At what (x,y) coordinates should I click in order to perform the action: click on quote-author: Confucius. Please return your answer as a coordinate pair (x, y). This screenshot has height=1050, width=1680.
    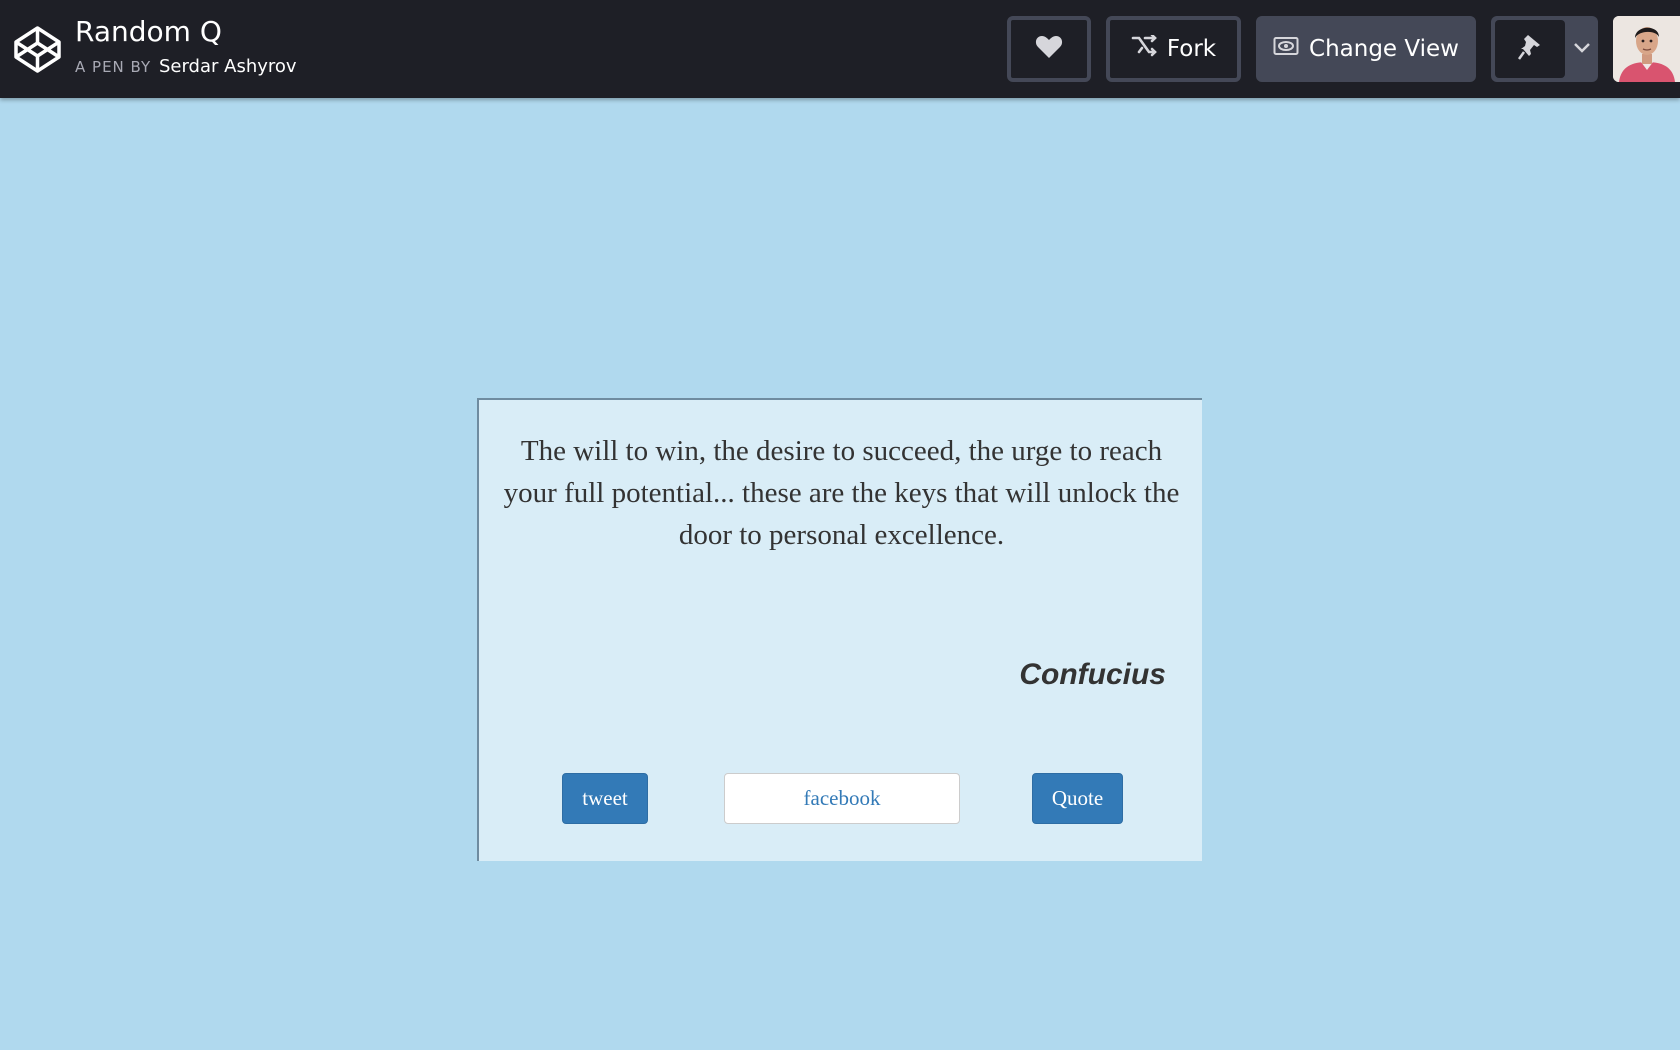
    Looking at the image, I should click on (1092, 674).